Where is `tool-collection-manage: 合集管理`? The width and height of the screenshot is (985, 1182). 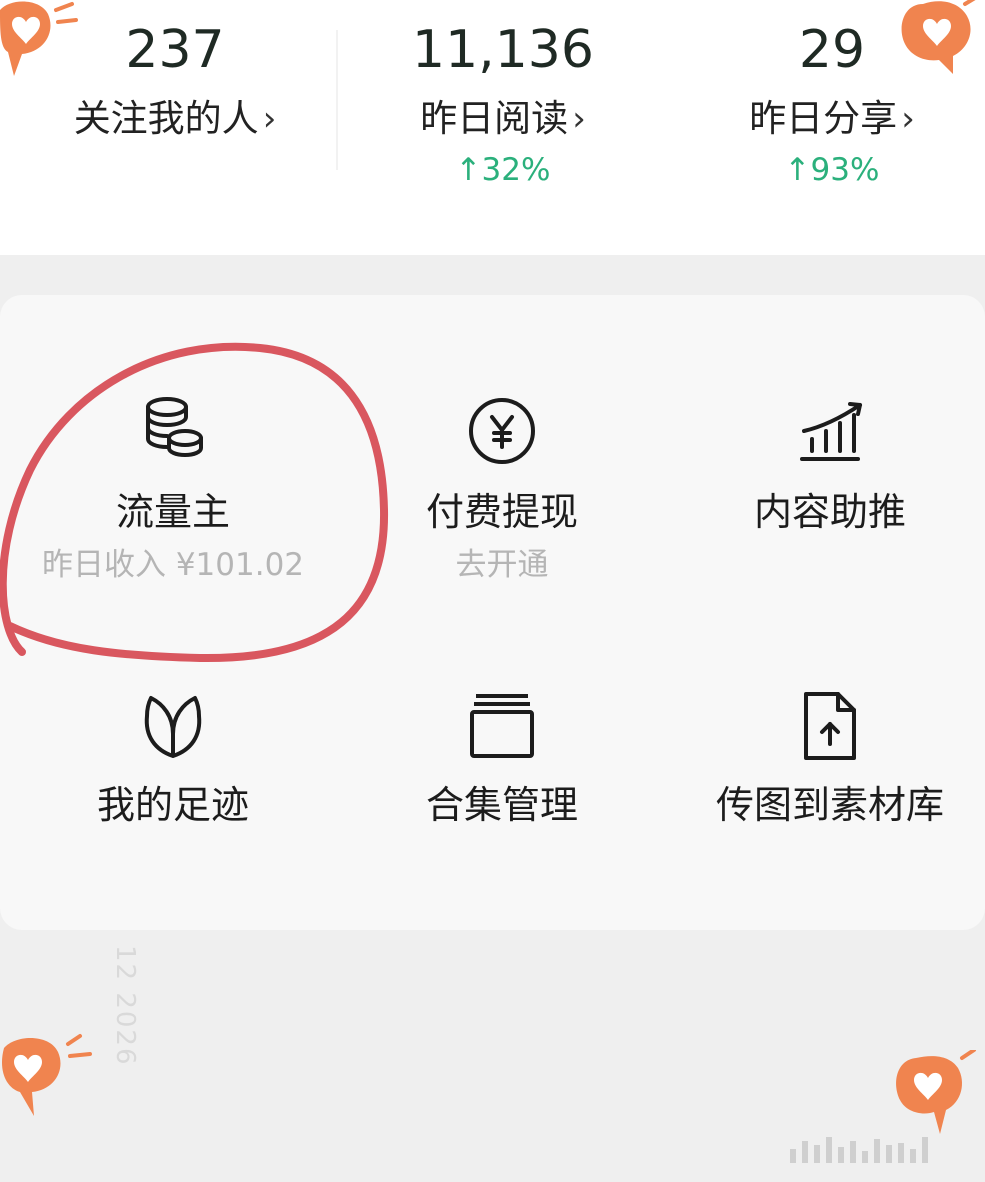 tool-collection-manage: 合集管理 is located at coordinates (502, 760).